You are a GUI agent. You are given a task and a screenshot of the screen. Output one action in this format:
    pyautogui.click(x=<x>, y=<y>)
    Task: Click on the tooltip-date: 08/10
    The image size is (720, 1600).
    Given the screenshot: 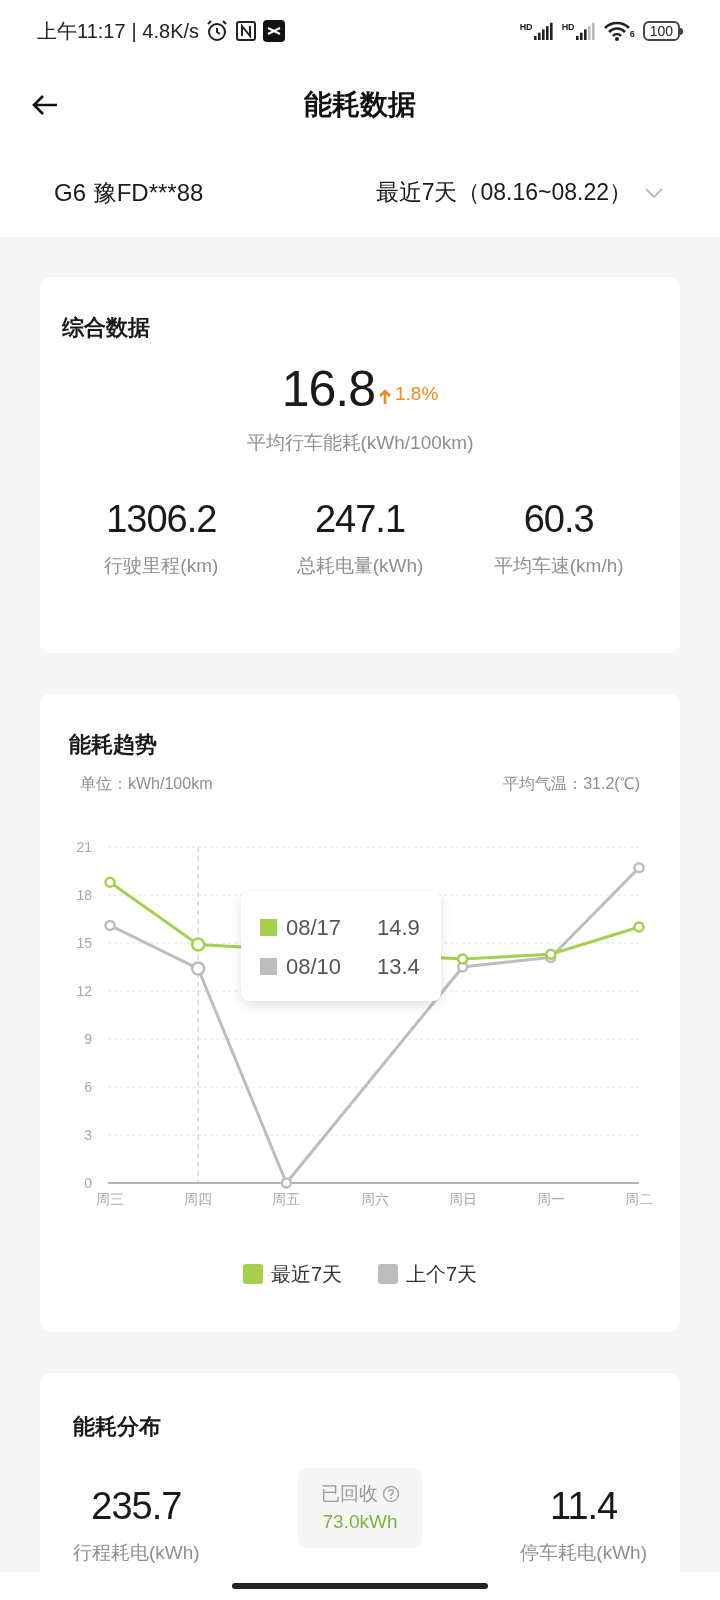 What is the action you would take?
    pyautogui.click(x=314, y=966)
    